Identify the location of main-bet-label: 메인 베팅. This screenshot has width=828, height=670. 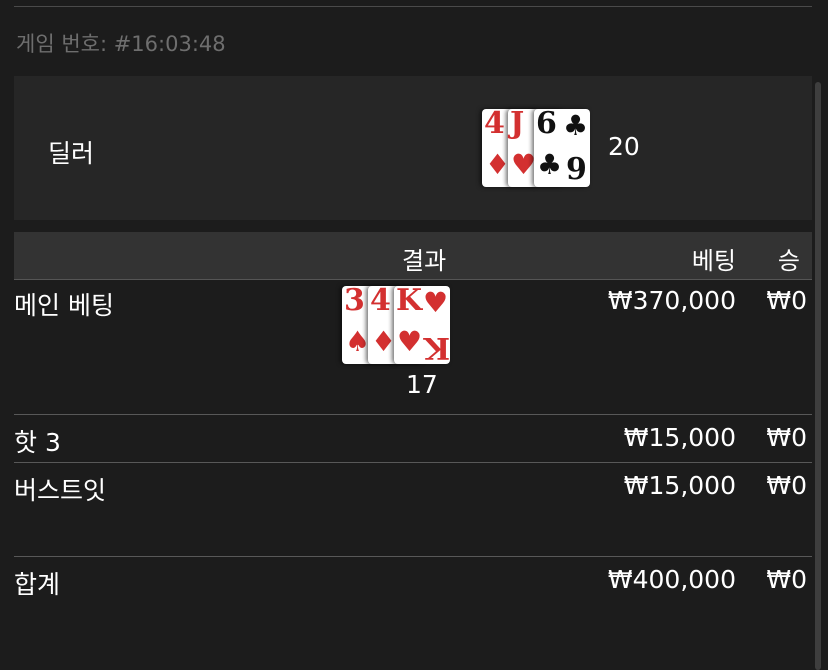
(64, 305).